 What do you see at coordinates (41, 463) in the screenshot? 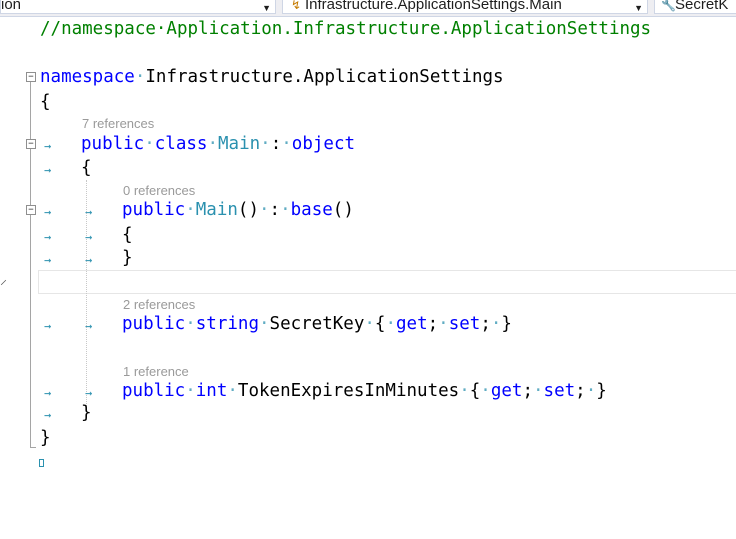
I see `end-of-file-marker` at bounding box center [41, 463].